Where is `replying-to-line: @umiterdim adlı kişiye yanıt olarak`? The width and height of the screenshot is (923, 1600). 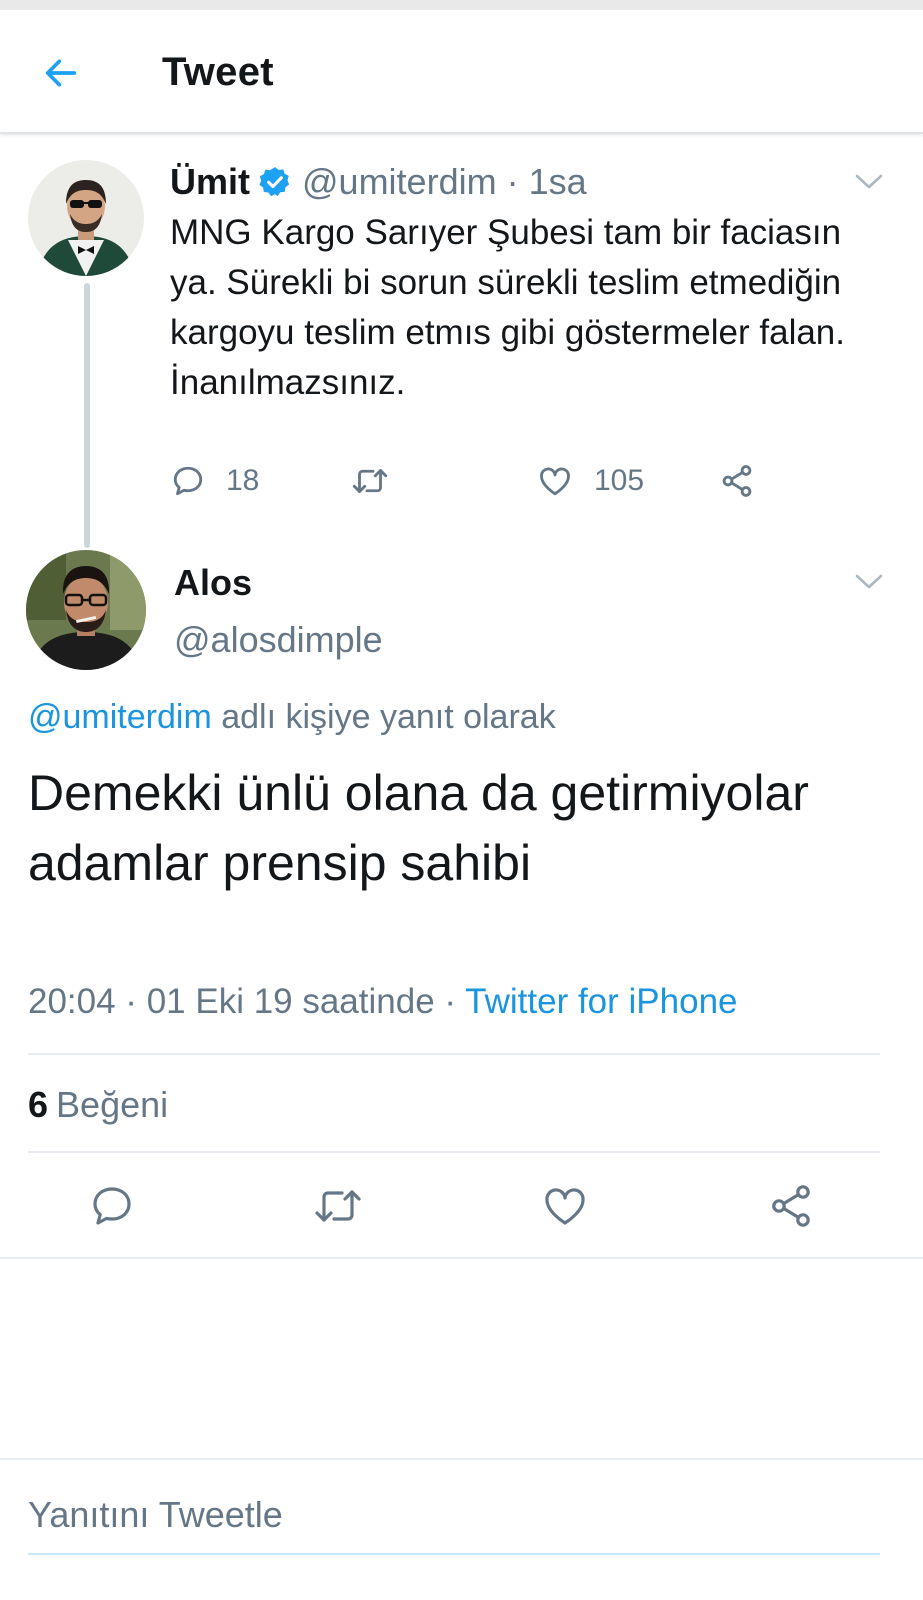 replying-to-line: @umiterdim adlı kişiye yanıt olarak is located at coordinates (292, 717).